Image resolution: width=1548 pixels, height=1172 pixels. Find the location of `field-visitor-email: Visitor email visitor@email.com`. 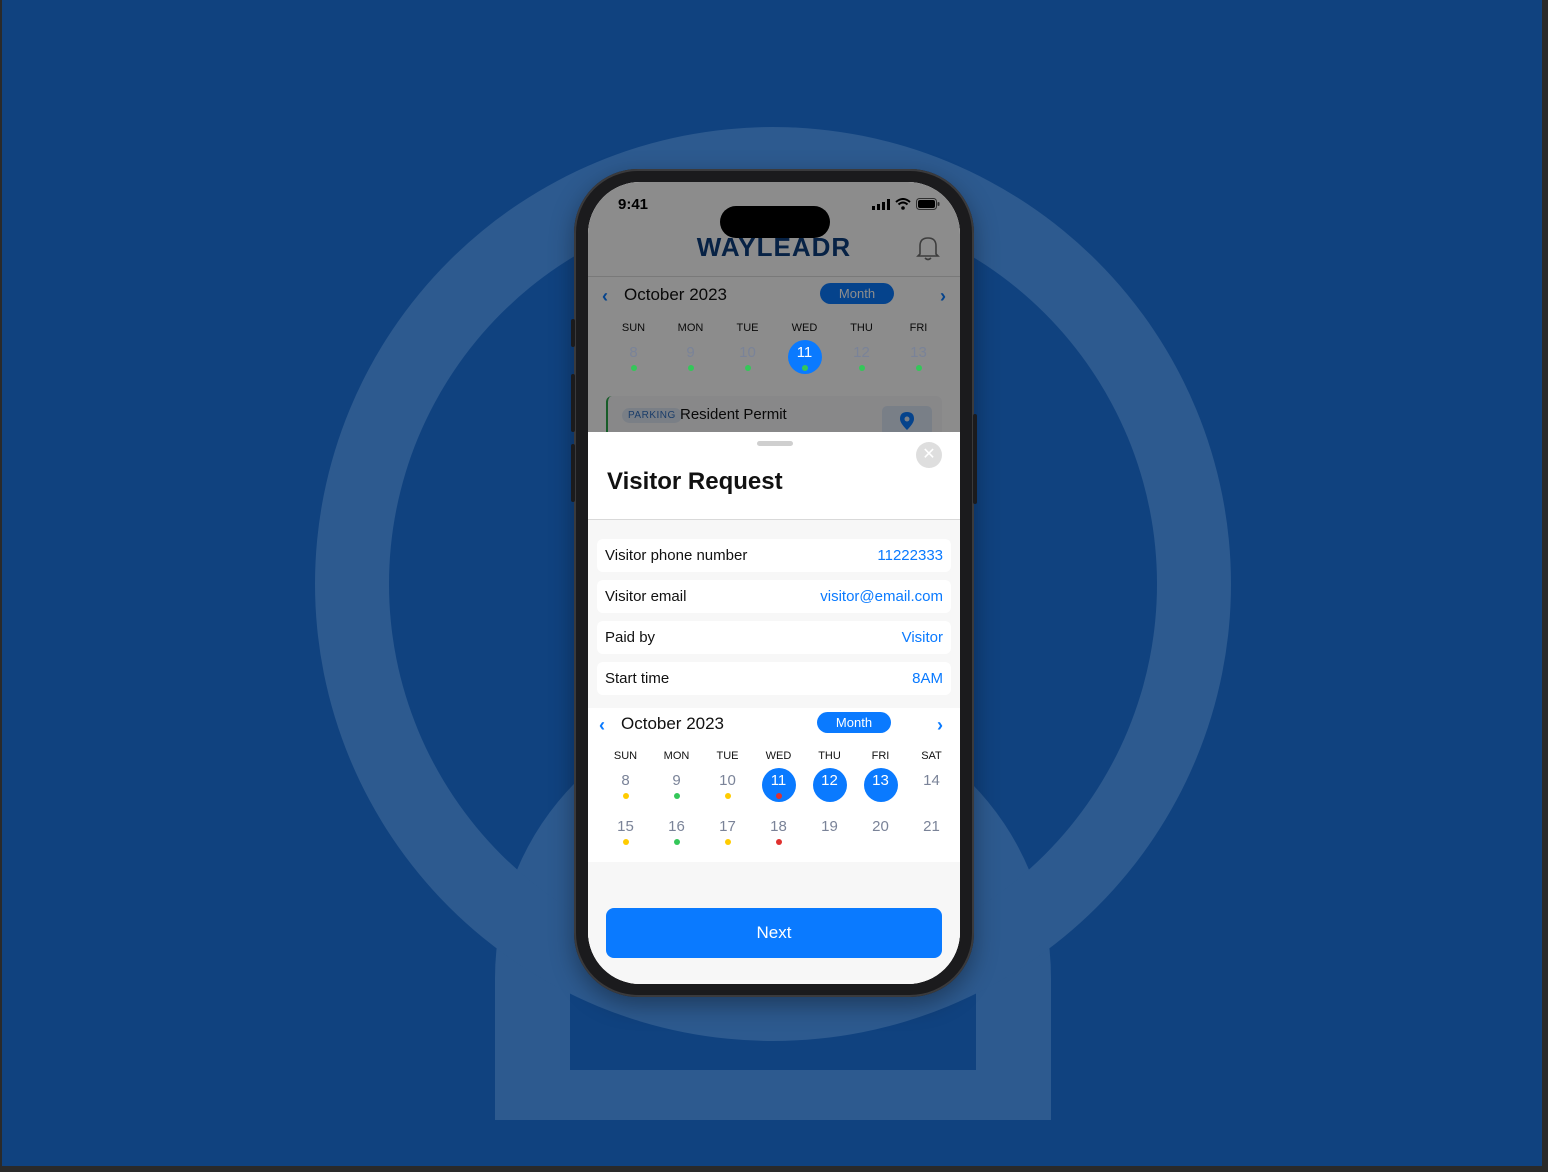

field-visitor-email: Visitor email visitor@email.com is located at coordinates (774, 596).